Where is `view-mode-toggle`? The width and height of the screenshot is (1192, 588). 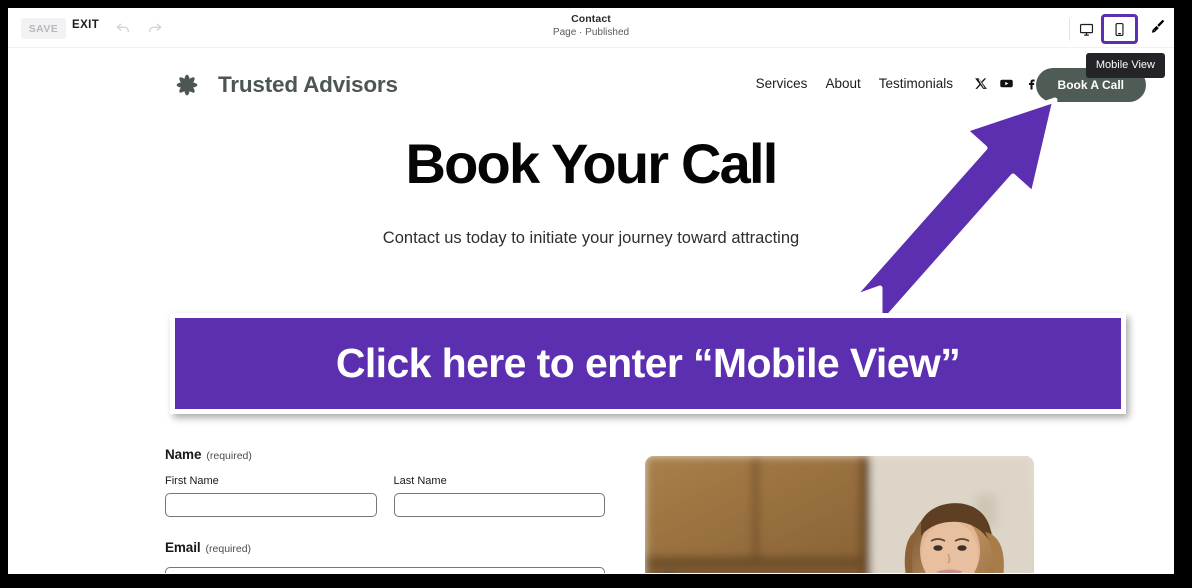 view-mode-toggle is located at coordinates (1103, 29).